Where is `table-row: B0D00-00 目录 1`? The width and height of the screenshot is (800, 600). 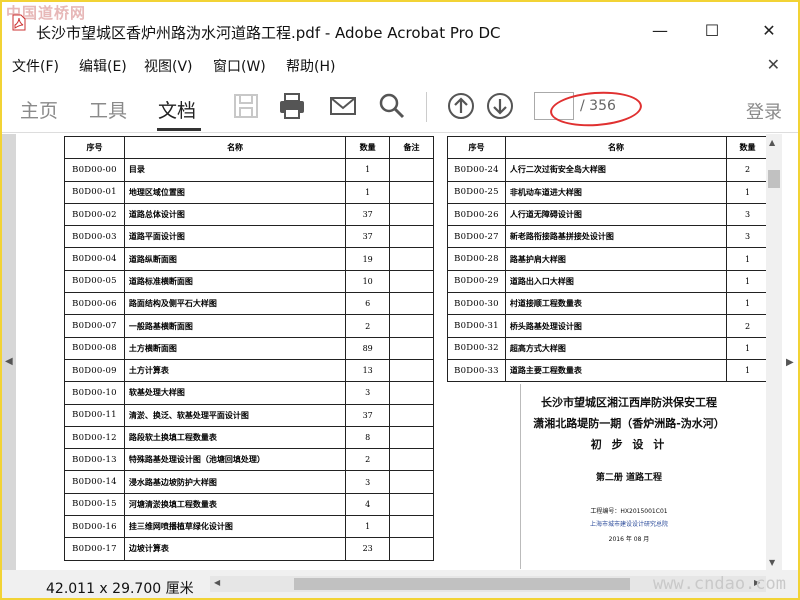 table-row: B0D00-00 目录 1 is located at coordinates (249, 170).